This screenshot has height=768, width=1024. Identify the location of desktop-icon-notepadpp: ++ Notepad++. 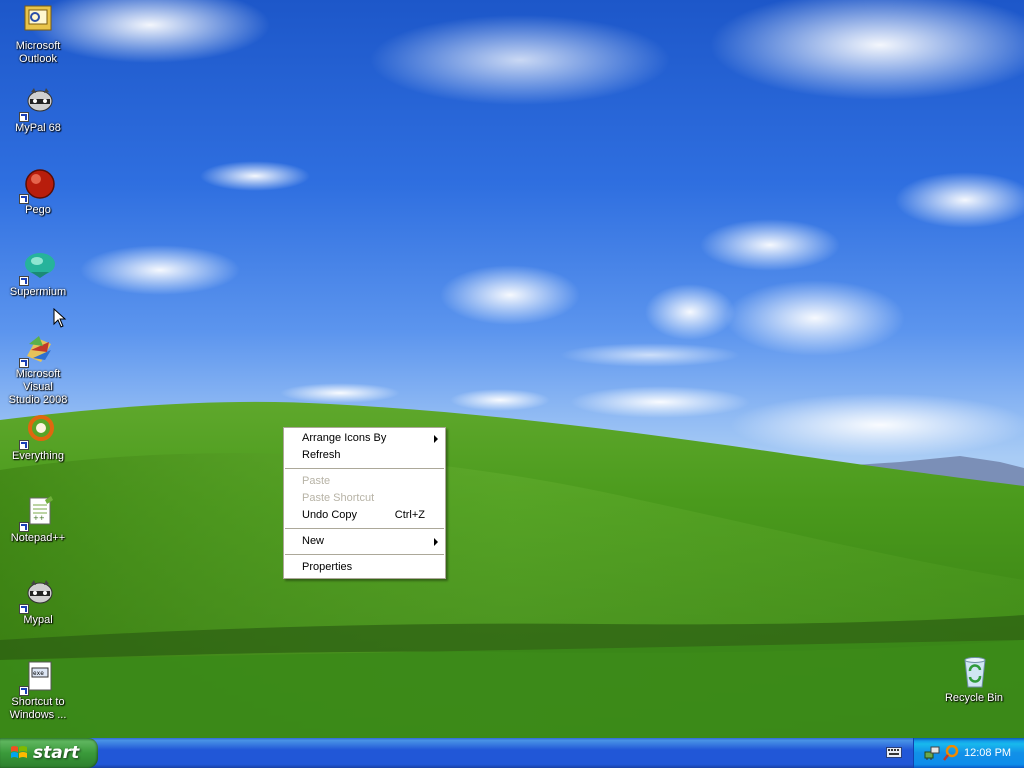
(38, 520).